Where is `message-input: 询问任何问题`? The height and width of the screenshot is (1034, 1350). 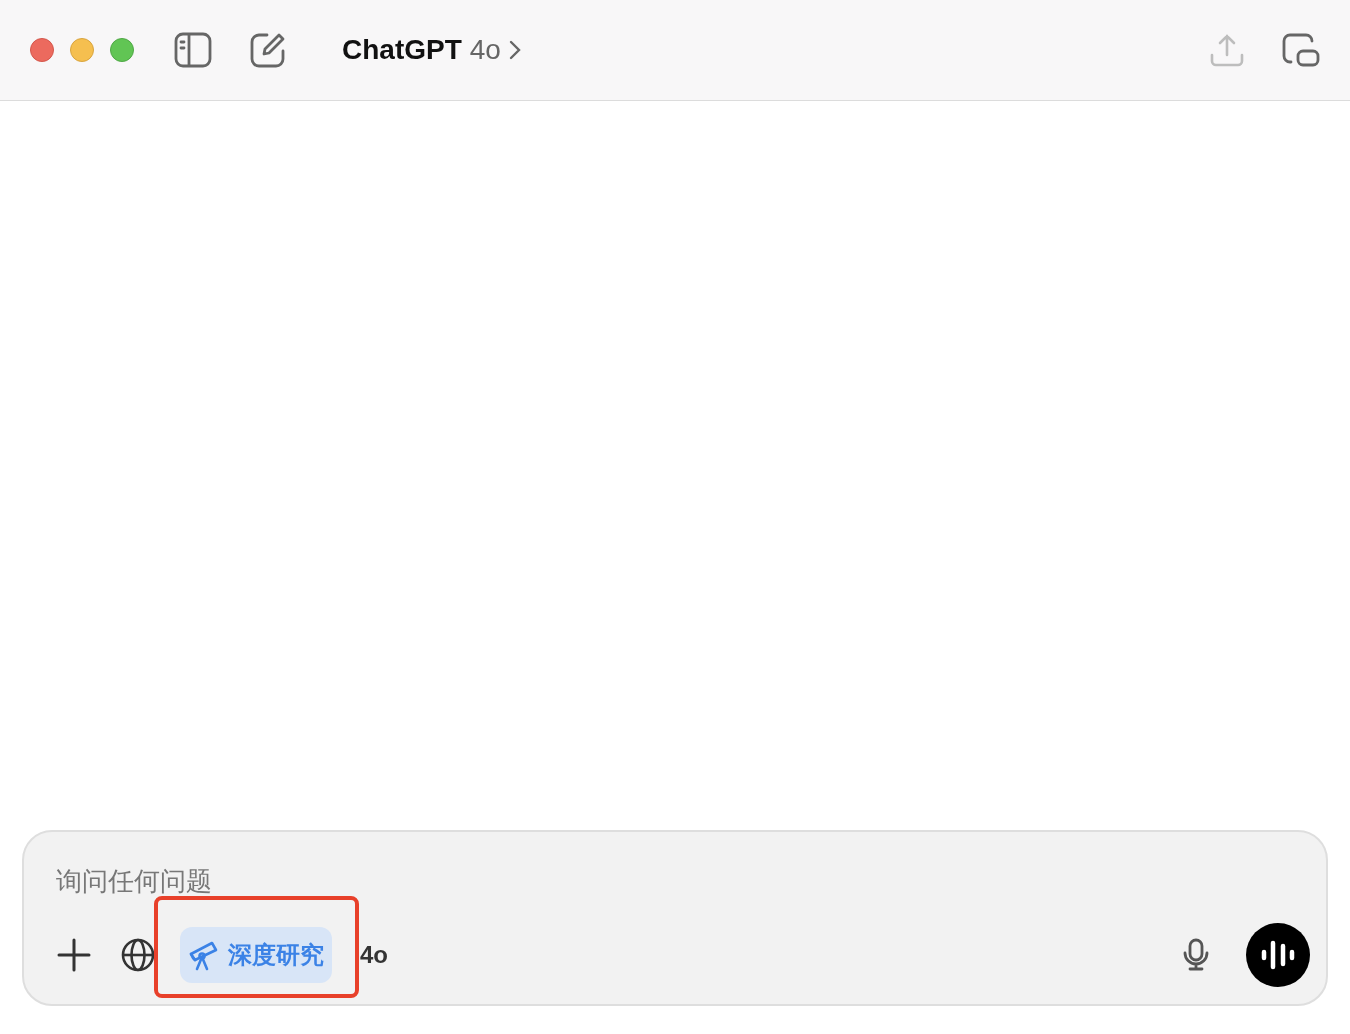
message-input: 询问任何问题 is located at coordinates (675, 881).